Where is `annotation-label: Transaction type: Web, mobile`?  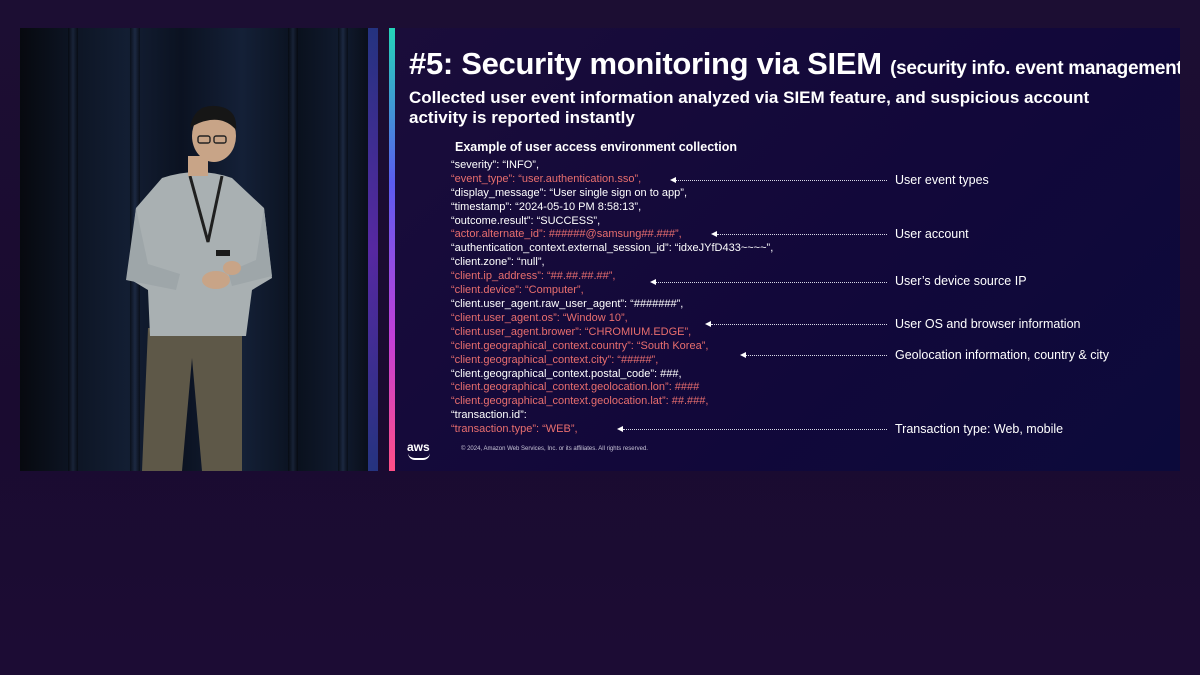 annotation-label: Transaction type: Web, mobile is located at coordinates (979, 429).